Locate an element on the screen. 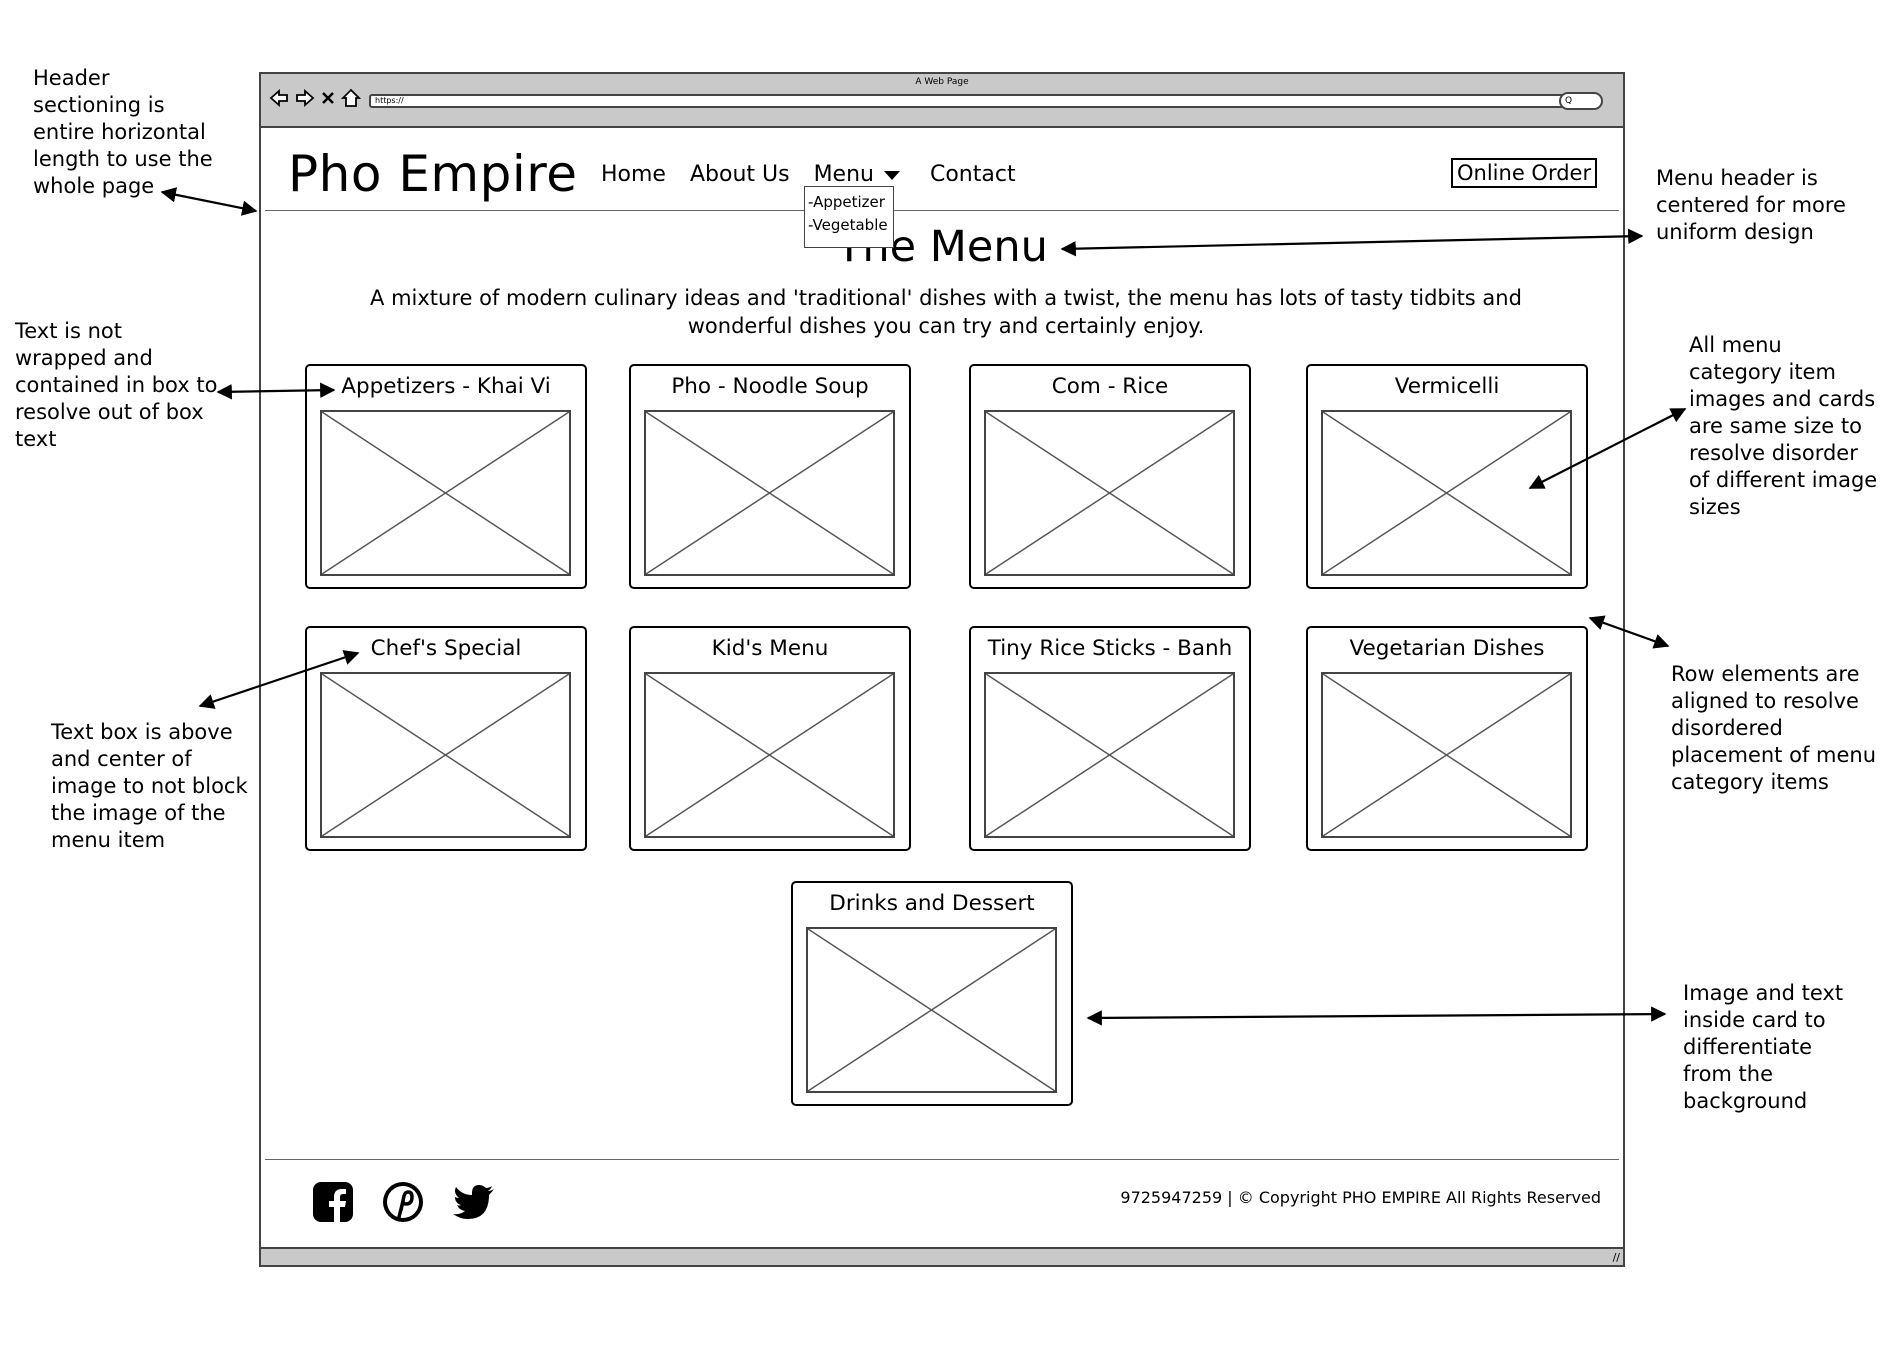 The height and width of the screenshot is (1368, 1882). menu-card-kids: Kid's Menu is located at coordinates (770, 738).